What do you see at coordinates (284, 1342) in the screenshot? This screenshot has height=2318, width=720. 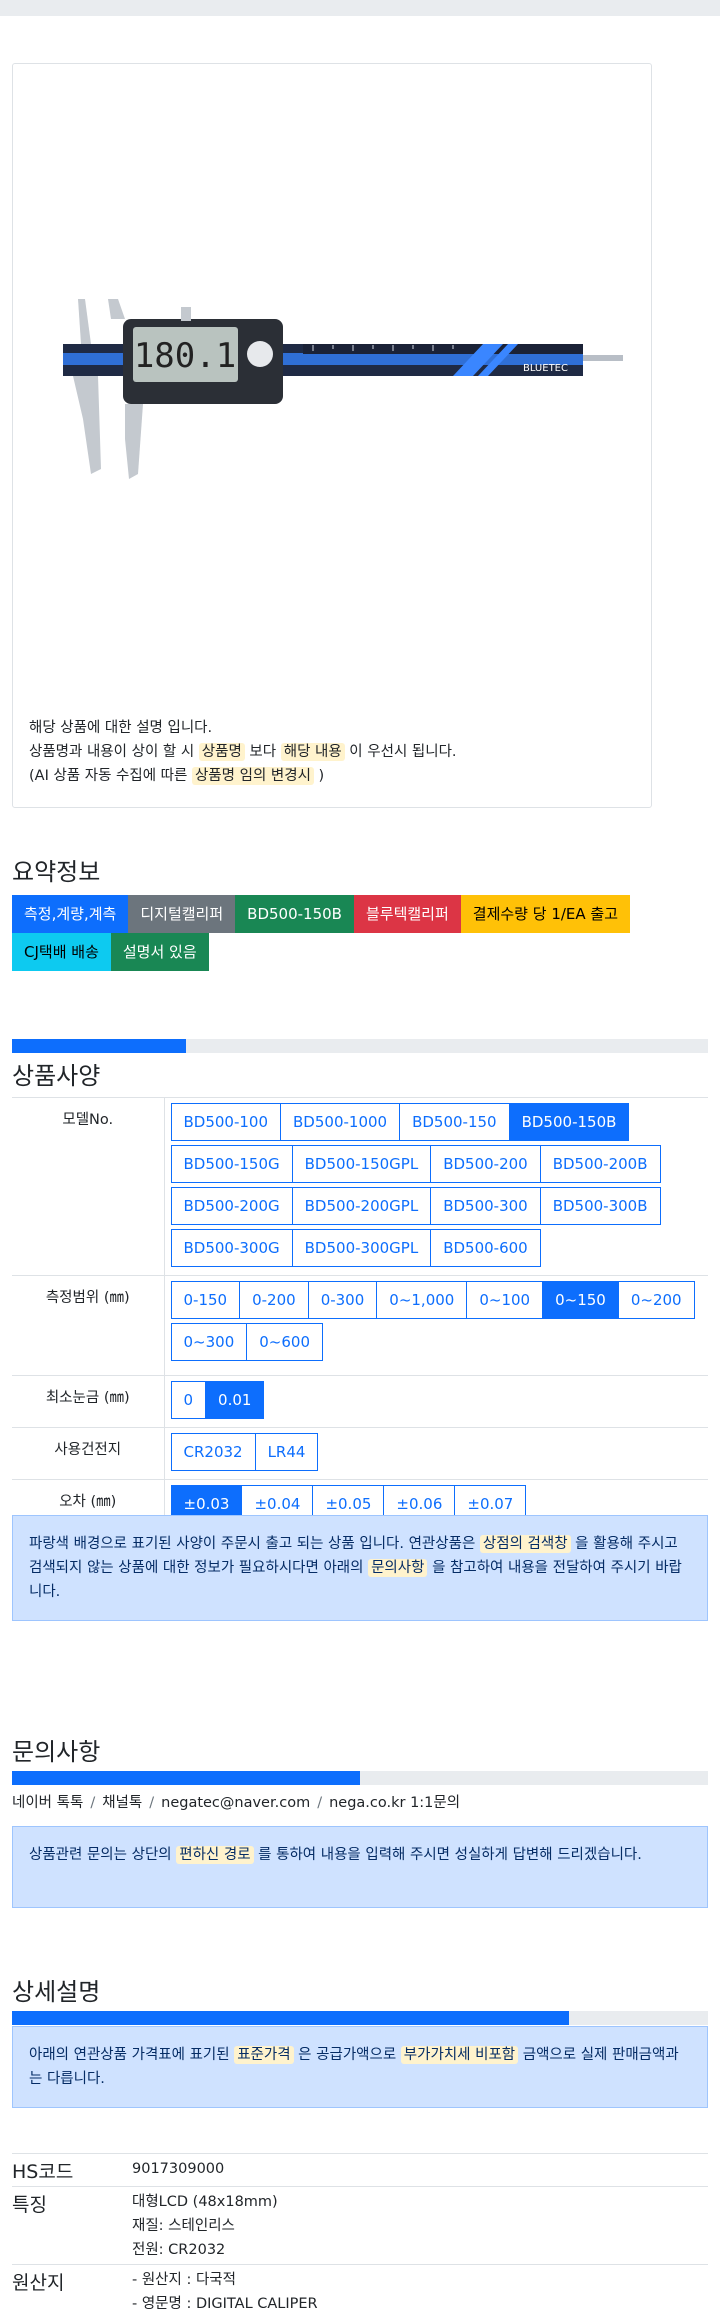 I see `spec-option-button: 0~600` at bounding box center [284, 1342].